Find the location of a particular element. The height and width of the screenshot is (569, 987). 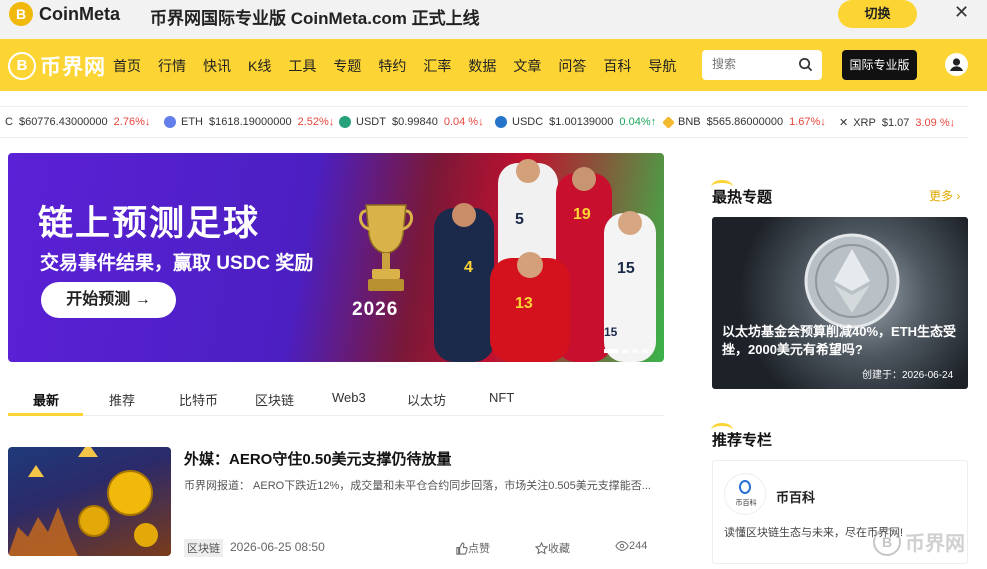

ticker-price: $565.86000000 is located at coordinates (745, 122).